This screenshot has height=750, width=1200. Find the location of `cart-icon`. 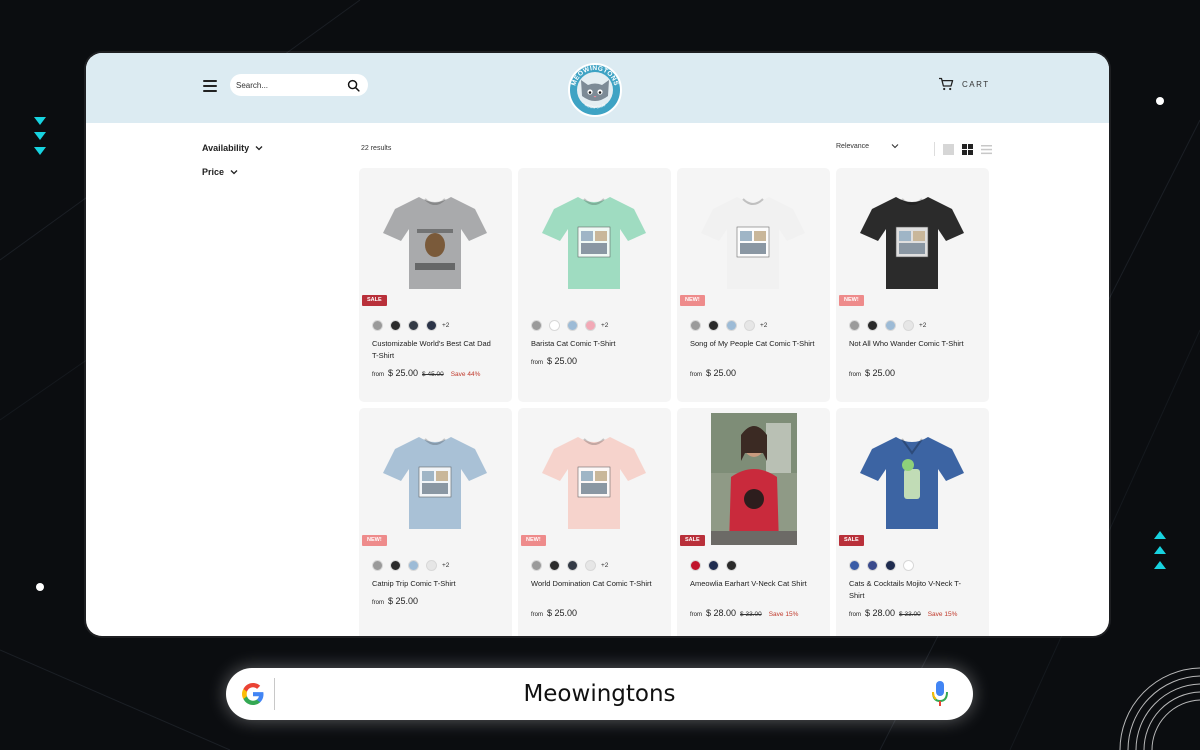

cart-icon is located at coordinates (946, 84).